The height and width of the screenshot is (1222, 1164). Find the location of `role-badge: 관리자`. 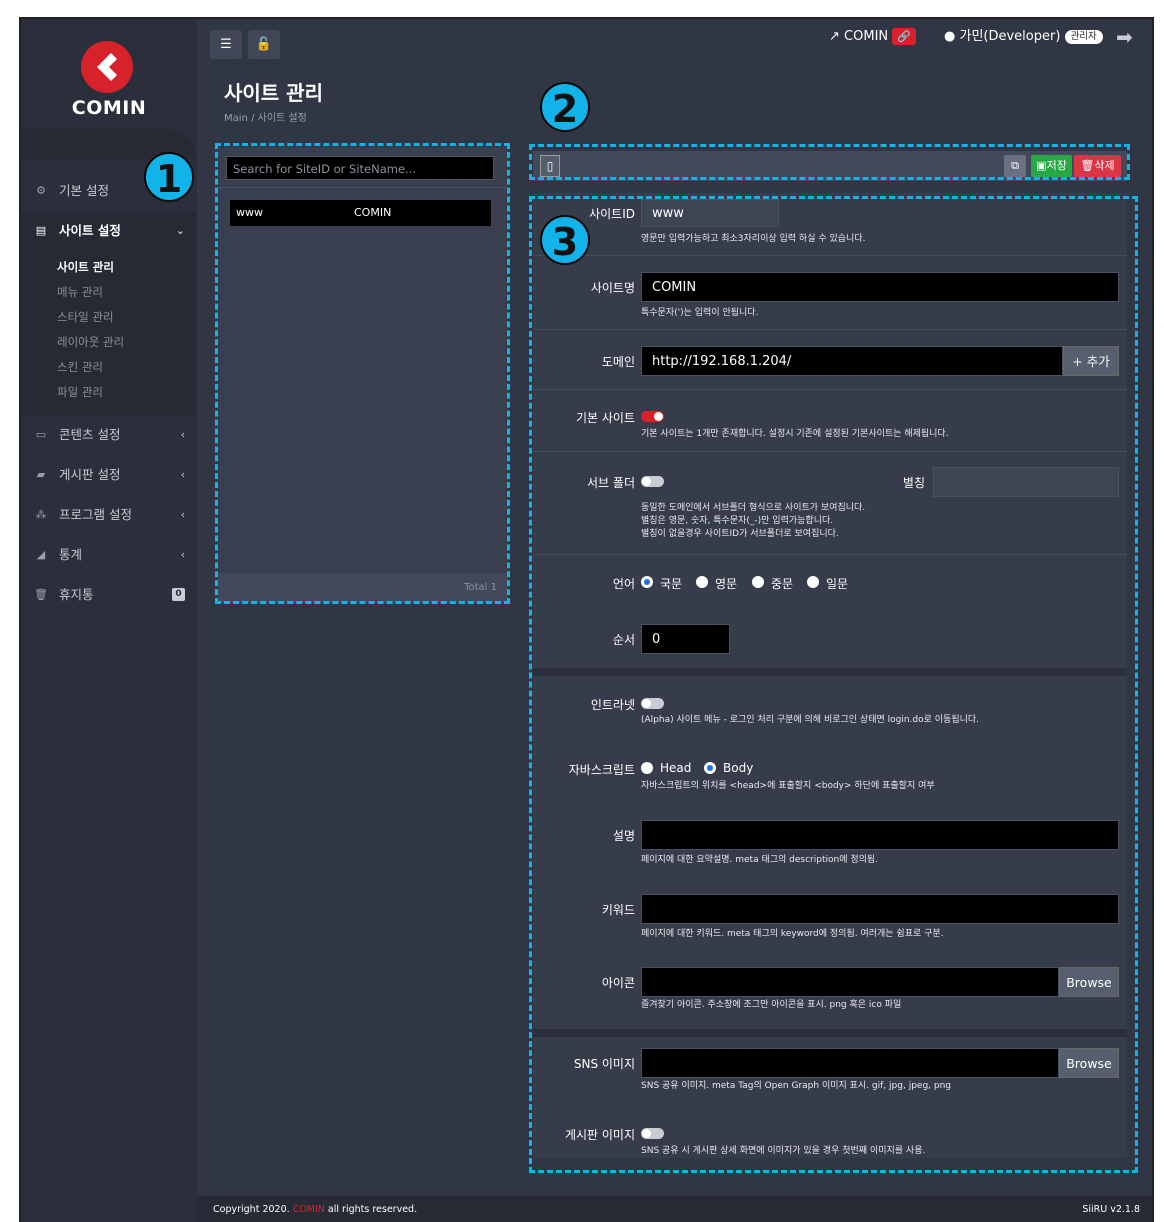

role-badge: 관리자 is located at coordinates (1083, 36).